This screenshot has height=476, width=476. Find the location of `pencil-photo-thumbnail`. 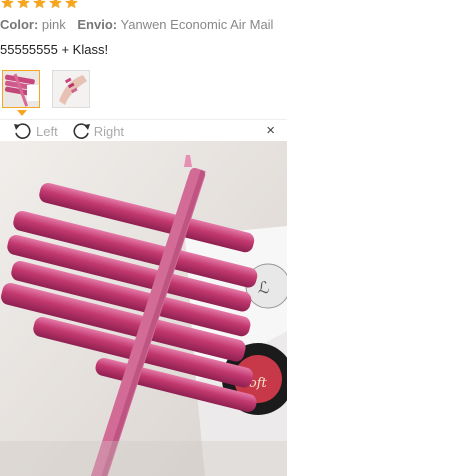

pencil-photo-thumbnail is located at coordinates (21, 89).